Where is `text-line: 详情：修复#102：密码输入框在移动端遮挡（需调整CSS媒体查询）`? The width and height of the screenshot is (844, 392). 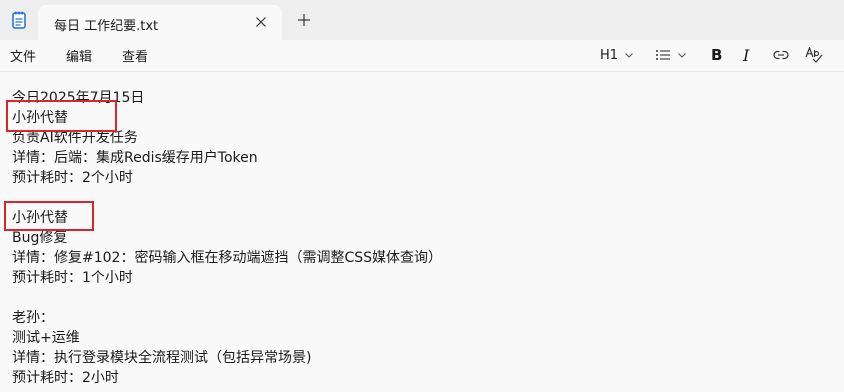
text-line: 详情：修复#102：密码输入框在移动端遮挡（需调整CSS媒体查询） is located at coordinates (227, 258).